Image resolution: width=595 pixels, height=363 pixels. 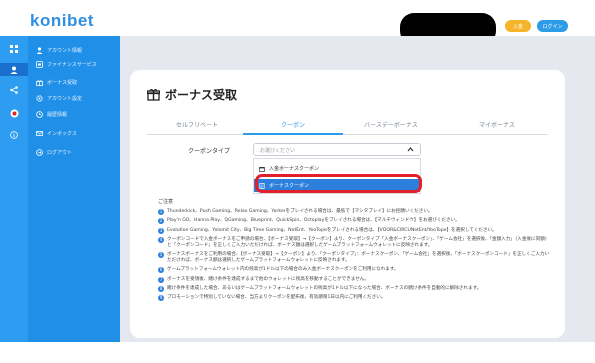 What do you see at coordinates (62, 133) in the screenshot?
I see `sidebar-item-label: インボックス` at bounding box center [62, 133].